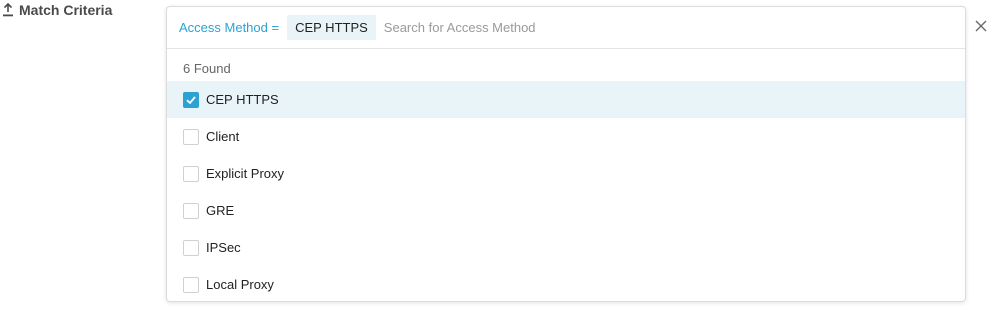 The width and height of the screenshot is (991, 309). I want to click on option-label: GRE, so click(220, 210).